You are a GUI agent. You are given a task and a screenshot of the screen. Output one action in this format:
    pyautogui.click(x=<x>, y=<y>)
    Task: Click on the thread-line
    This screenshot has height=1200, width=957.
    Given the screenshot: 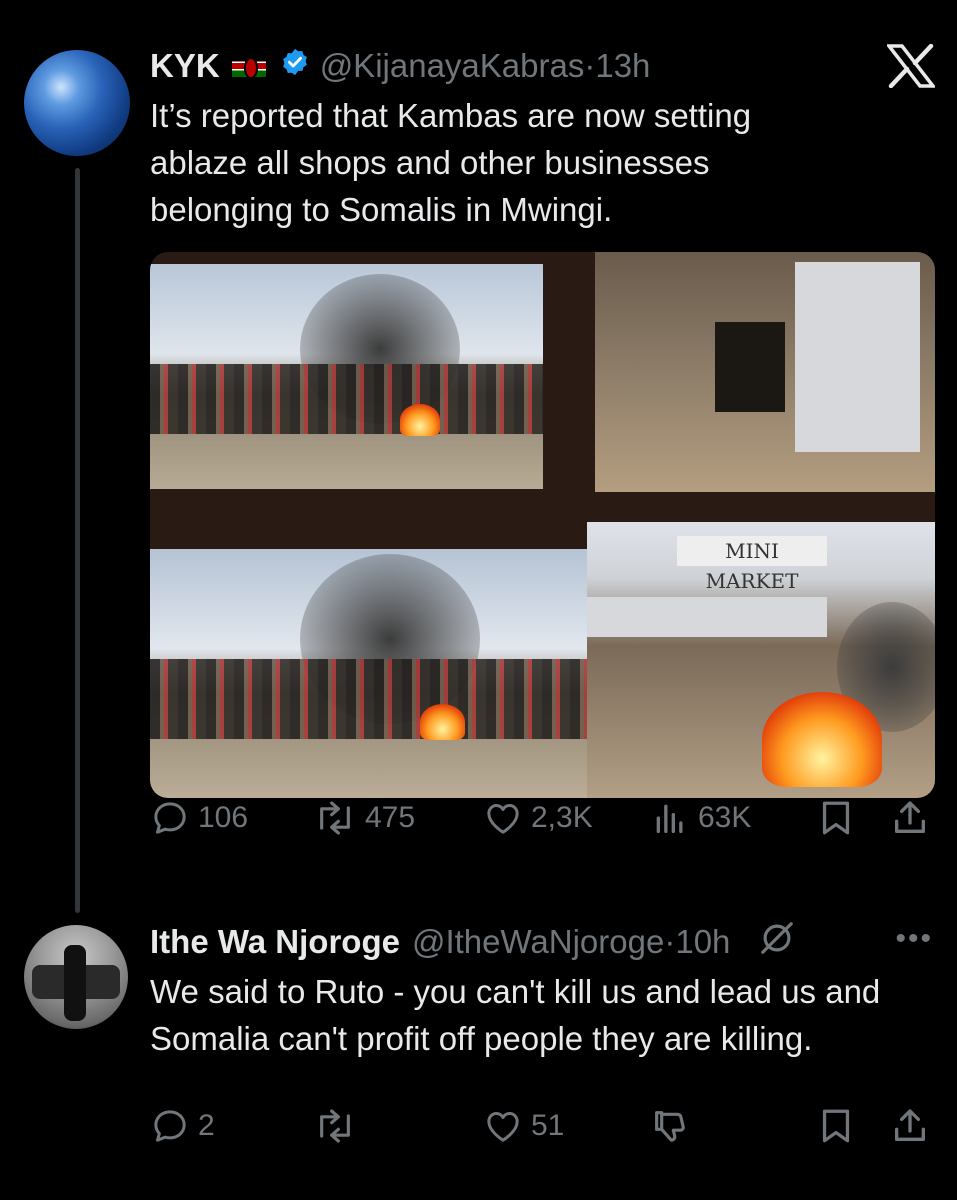 What is the action you would take?
    pyautogui.click(x=77, y=540)
    